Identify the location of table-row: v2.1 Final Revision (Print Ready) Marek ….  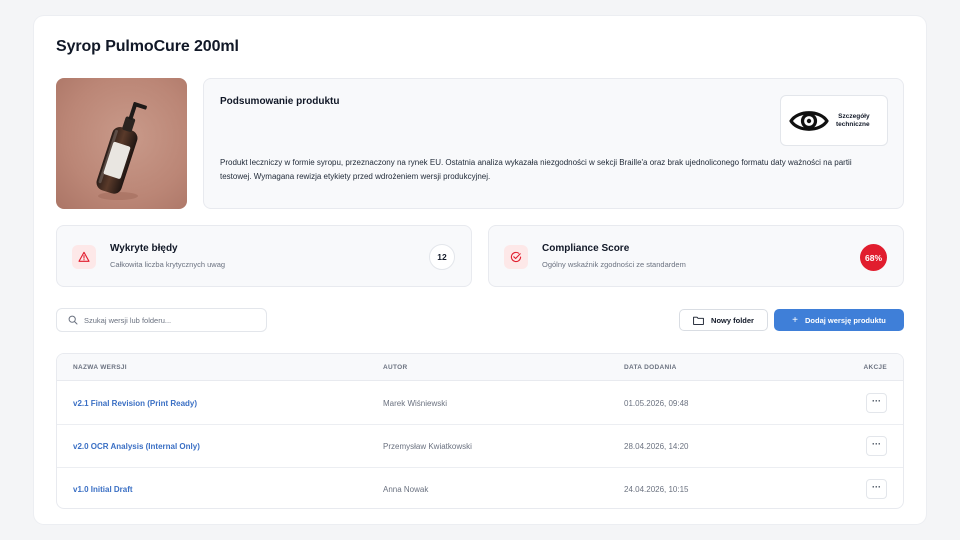
(480, 403).